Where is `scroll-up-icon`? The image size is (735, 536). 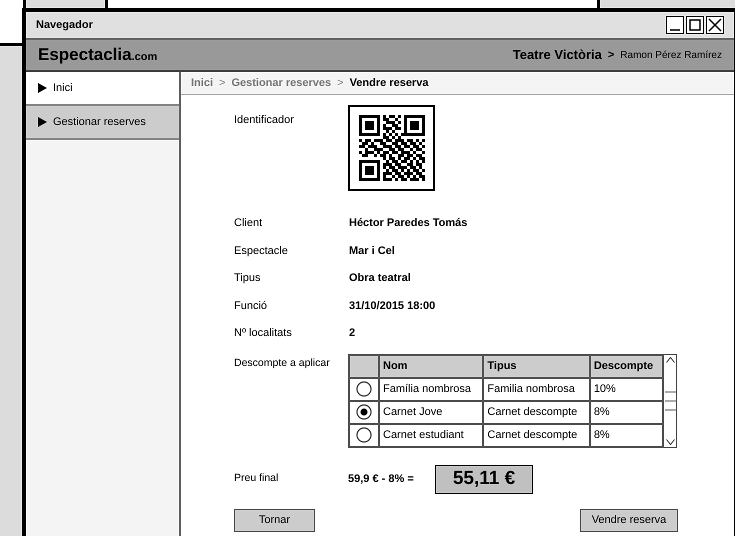 scroll-up-icon is located at coordinates (670, 359).